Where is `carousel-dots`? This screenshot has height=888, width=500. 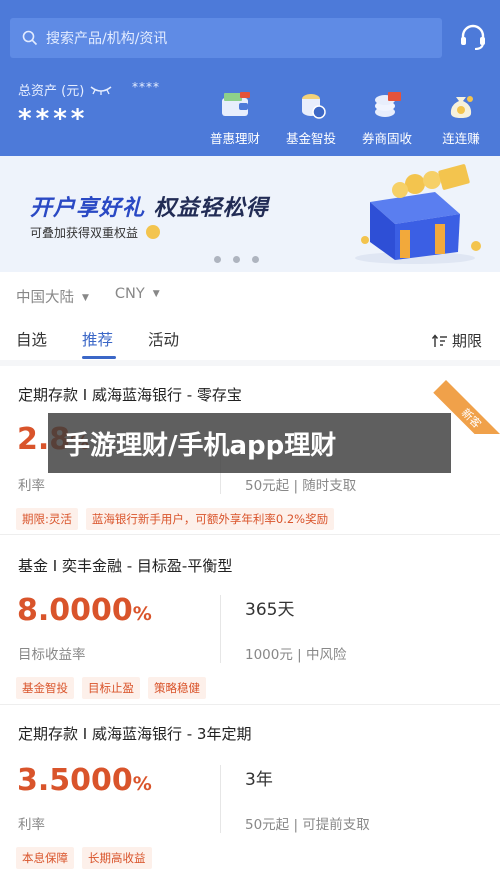
carousel-dots is located at coordinates (236, 259).